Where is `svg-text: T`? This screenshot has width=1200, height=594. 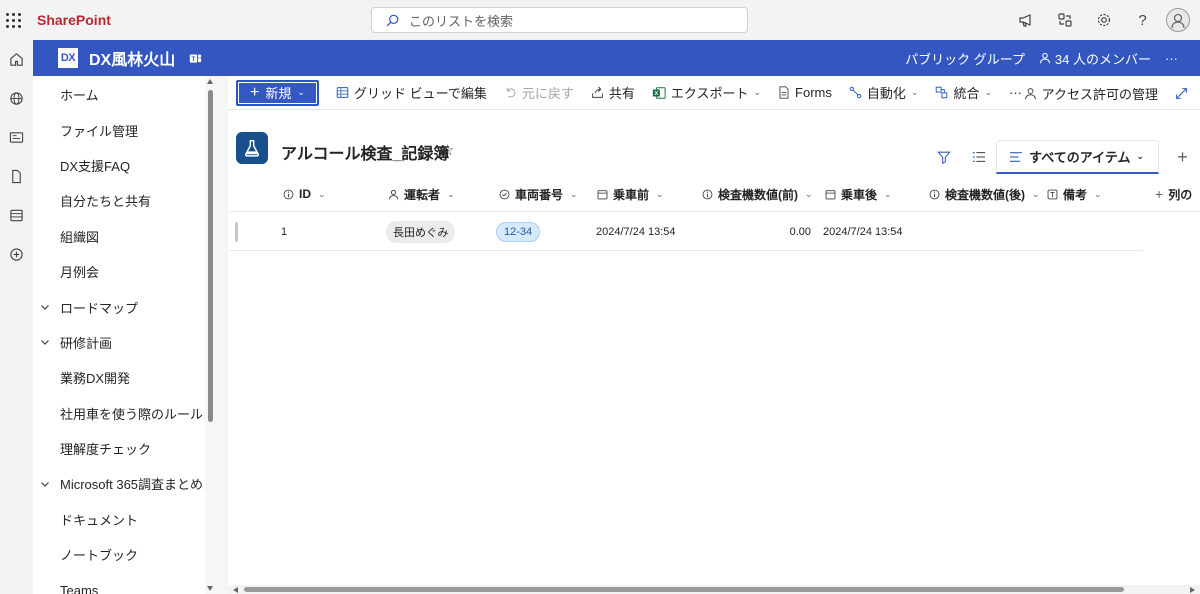
svg-text: T is located at coordinates (194, 58).